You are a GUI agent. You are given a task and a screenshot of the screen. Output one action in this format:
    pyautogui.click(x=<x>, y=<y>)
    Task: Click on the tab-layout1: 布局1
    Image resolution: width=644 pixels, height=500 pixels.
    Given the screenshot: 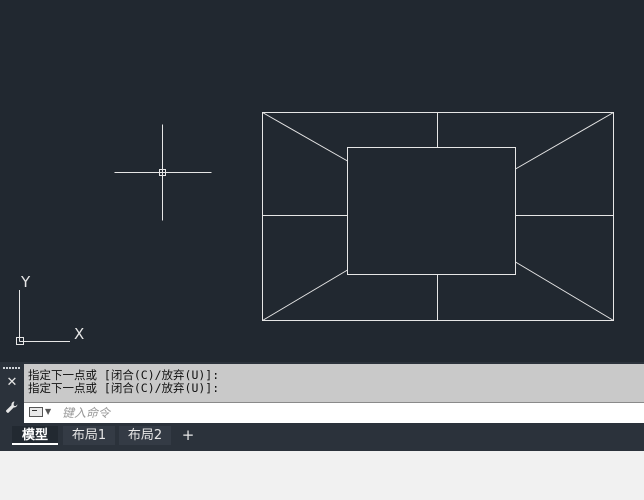 What is the action you would take?
    pyautogui.click(x=89, y=435)
    